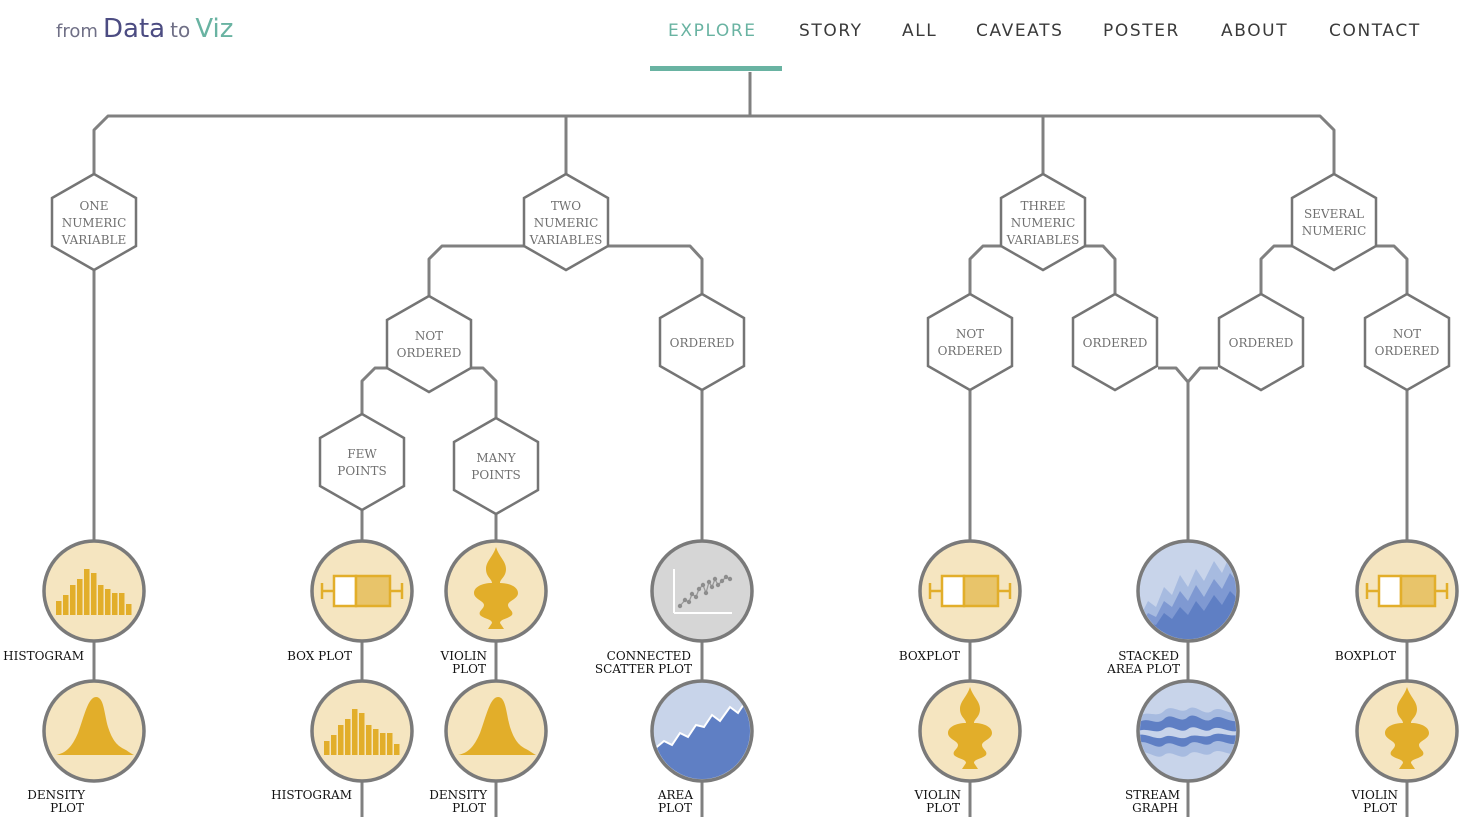 Image resolution: width=1471 pixels, height=817 pixels. I want to click on chart-circle, so click(702, 591).